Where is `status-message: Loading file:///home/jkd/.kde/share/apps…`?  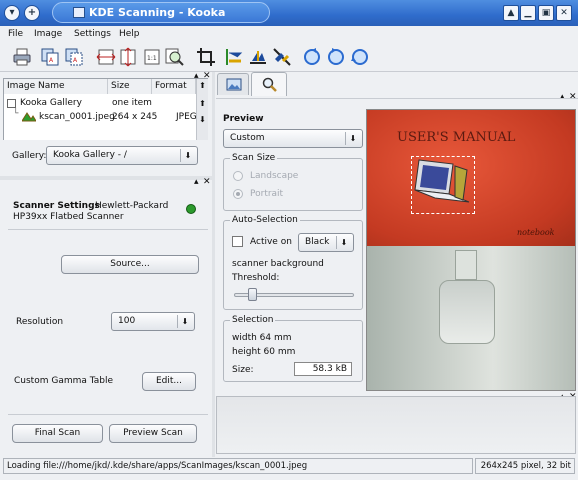 status-message: Loading file:///home/jkd/.kde/share/apps… is located at coordinates (238, 466).